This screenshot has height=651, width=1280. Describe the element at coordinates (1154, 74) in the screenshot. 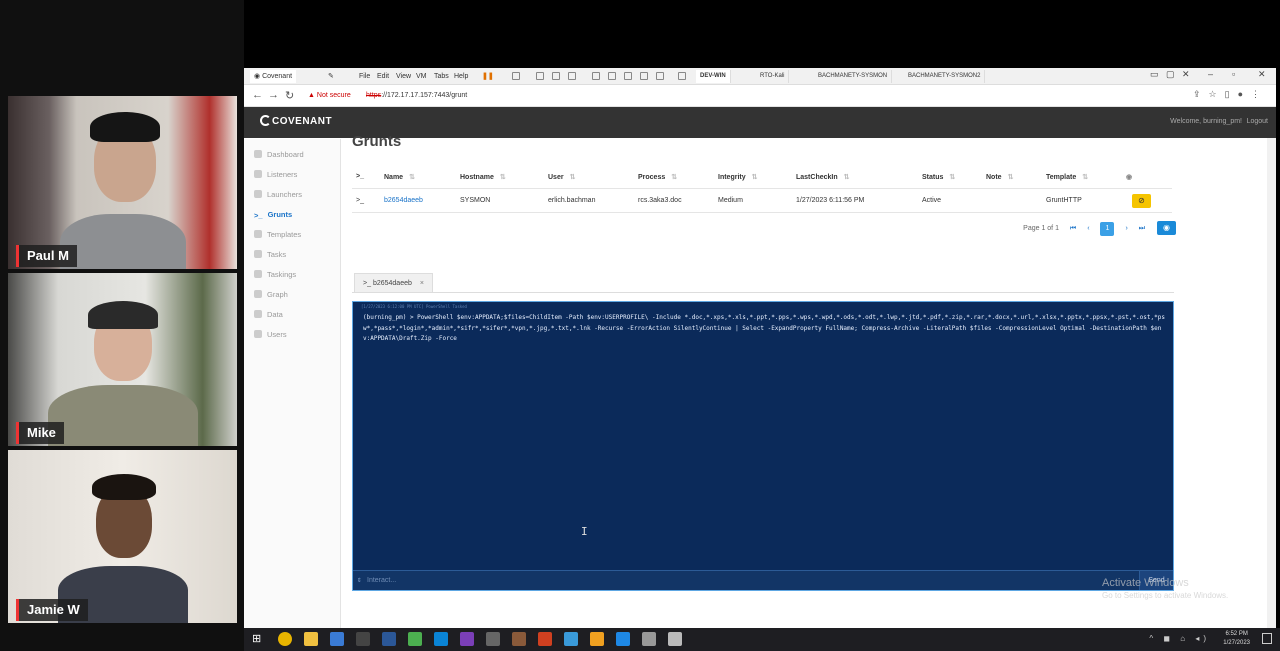

I see `restore-icon: ▭` at that location.